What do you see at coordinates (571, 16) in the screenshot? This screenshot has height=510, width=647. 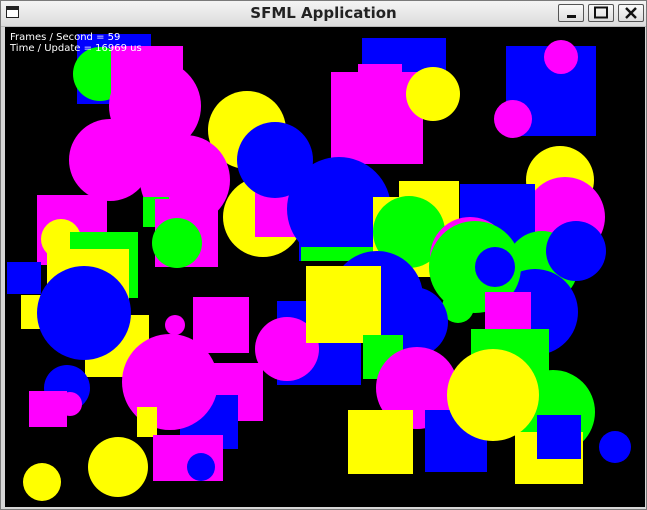 I see `minimize-icon` at bounding box center [571, 16].